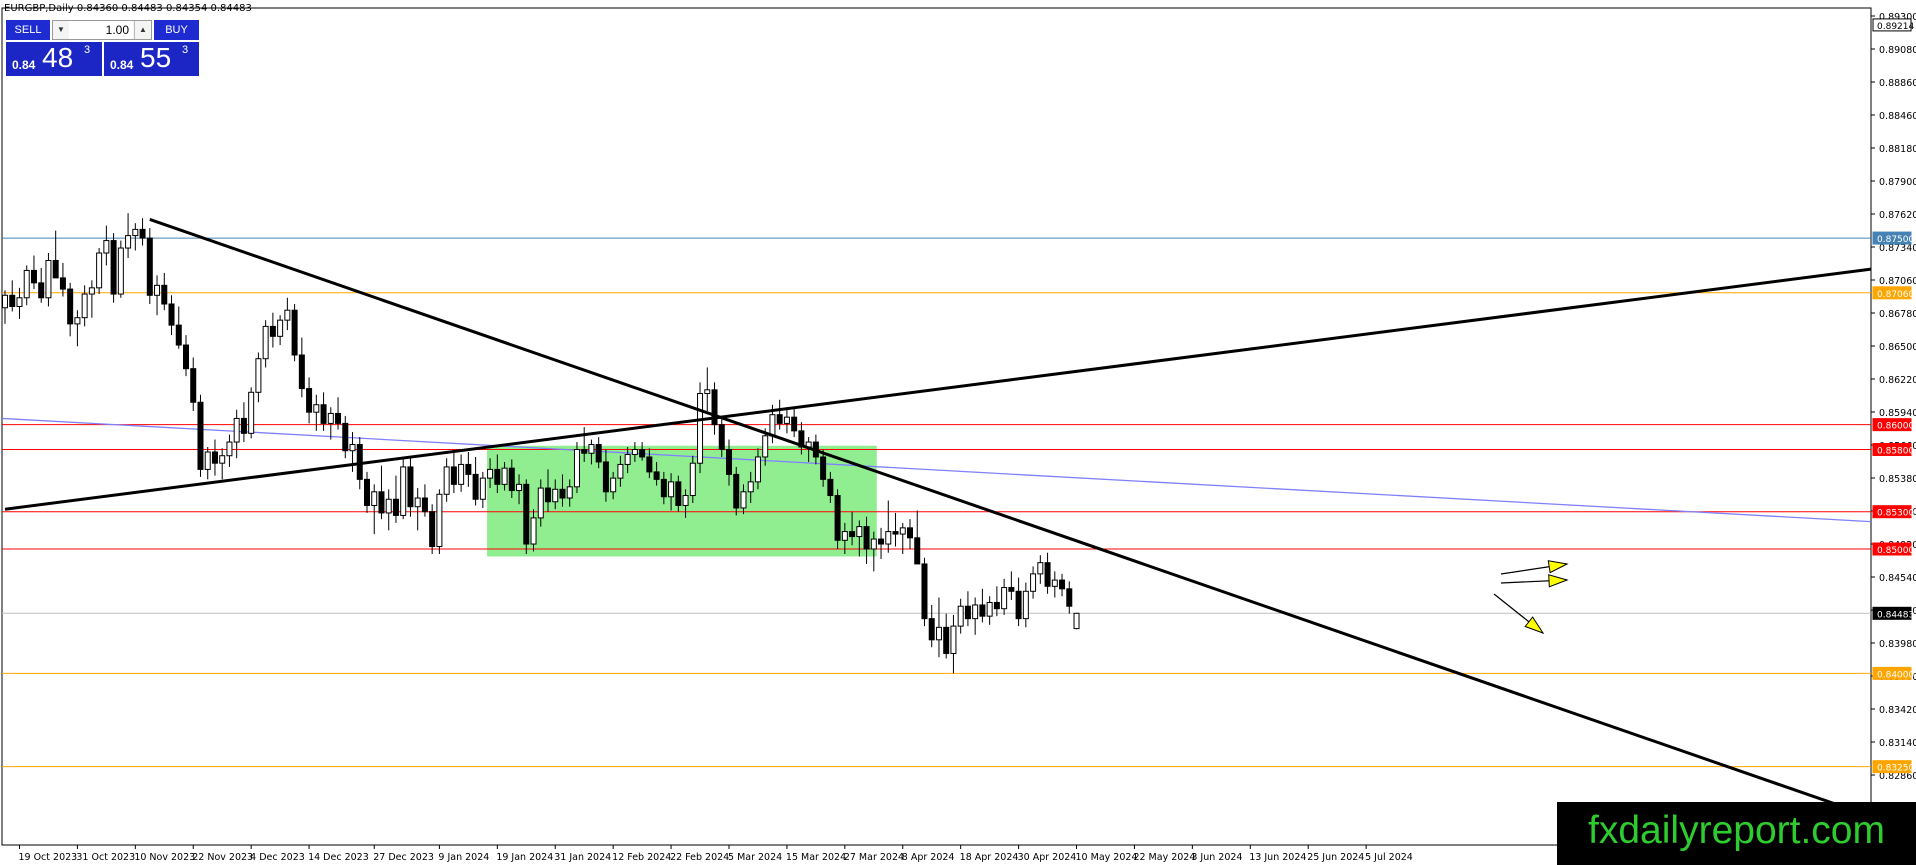  What do you see at coordinates (1897, 644) in the screenshot?
I see `y-tick-label: 0.83980` at bounding box center [1897, 644].